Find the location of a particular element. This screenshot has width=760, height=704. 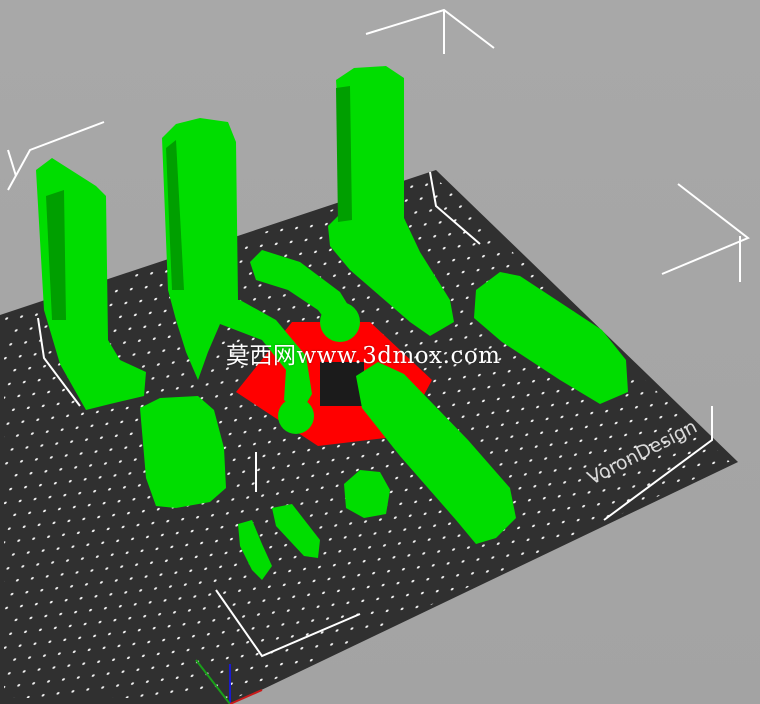

part-left-clamp is located at coordinates (183, 452).